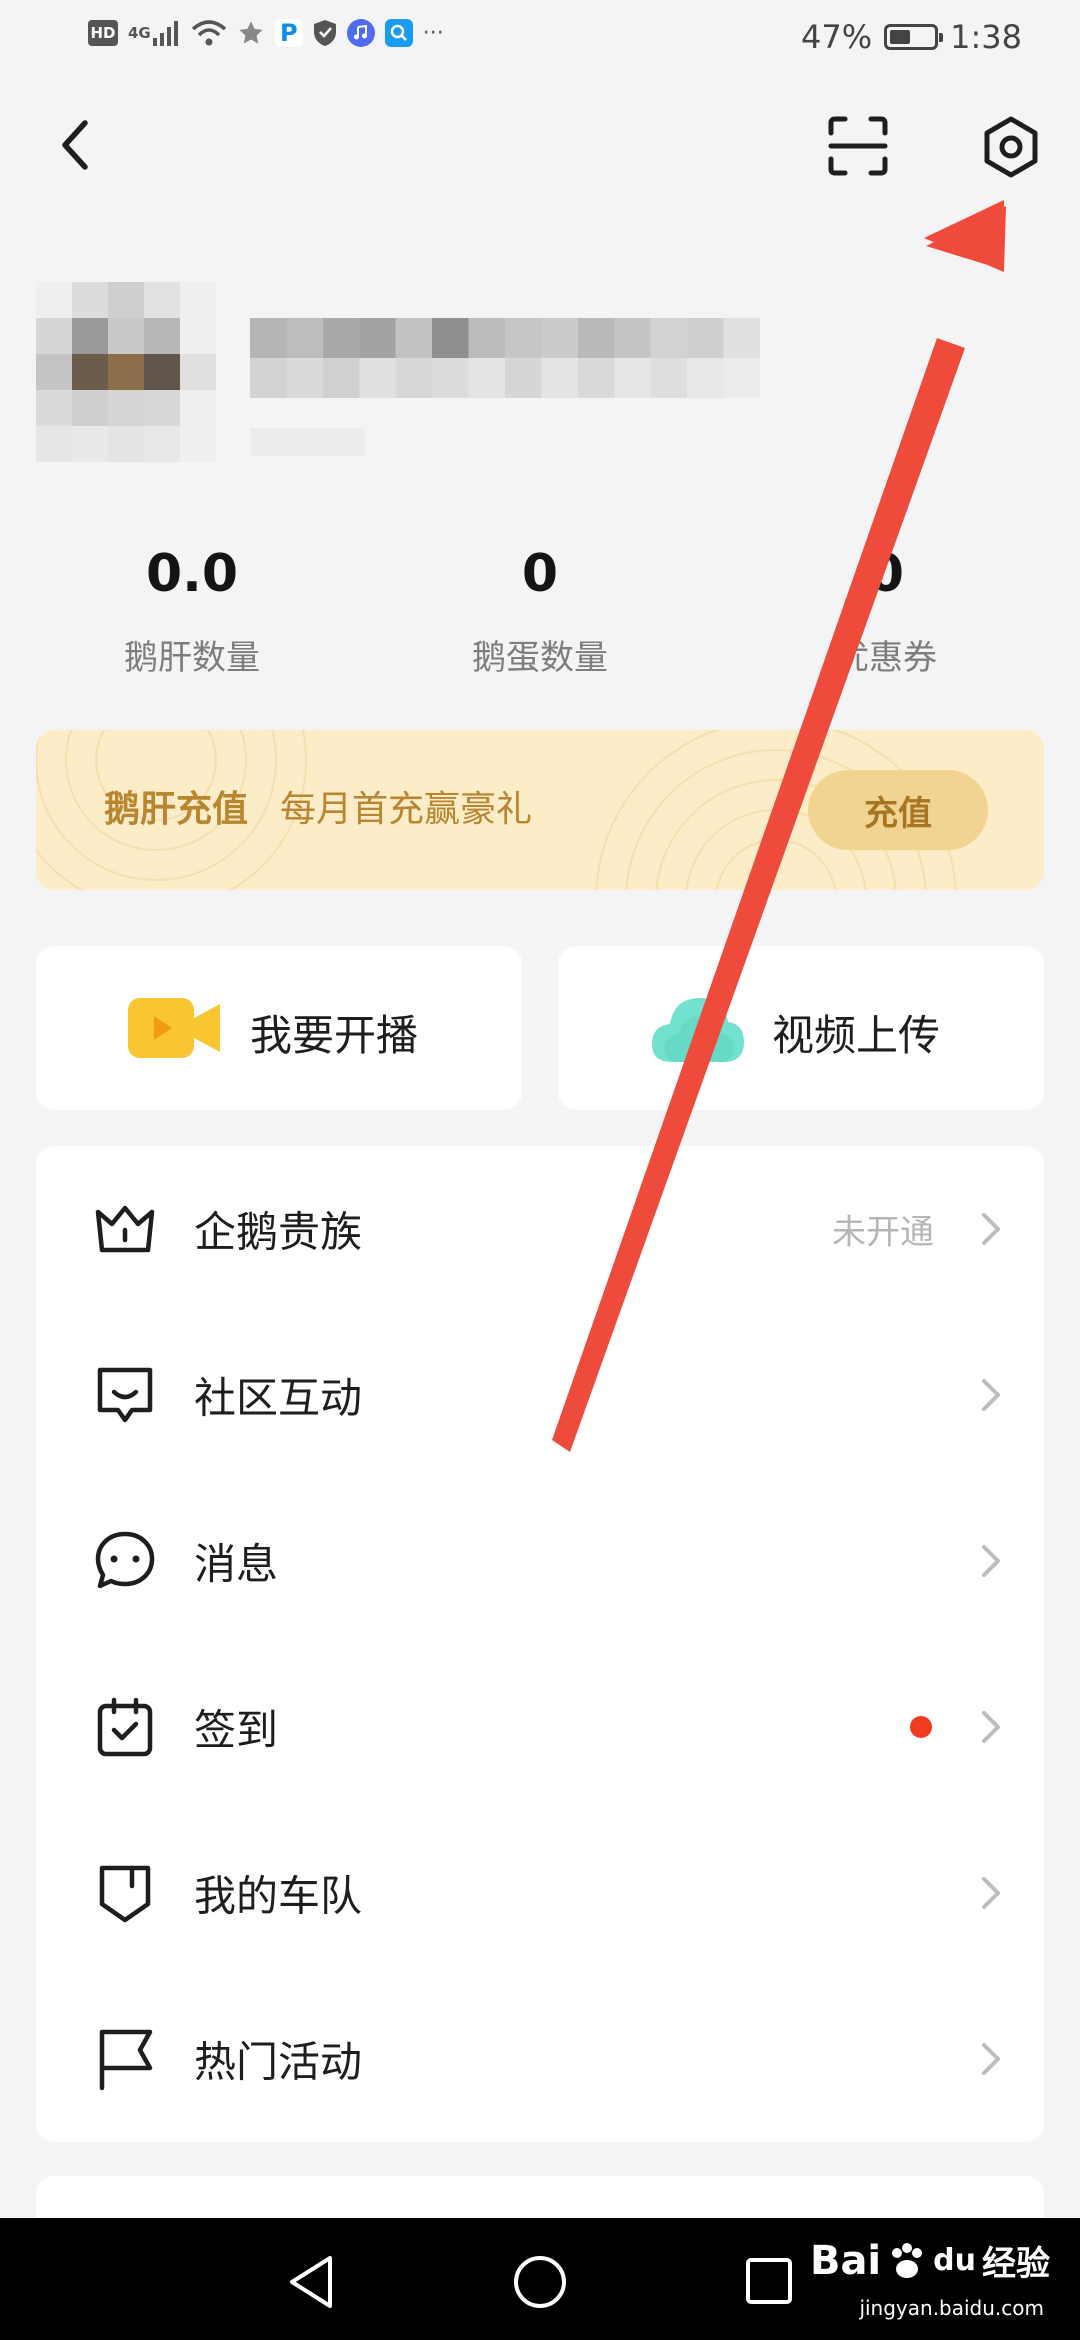 Image resolution: width=1080 pixels, height=2340 pixels. Describe the element at coordinates (103, 33) in the screenshot. I see `hd-icon: HD` at that location.